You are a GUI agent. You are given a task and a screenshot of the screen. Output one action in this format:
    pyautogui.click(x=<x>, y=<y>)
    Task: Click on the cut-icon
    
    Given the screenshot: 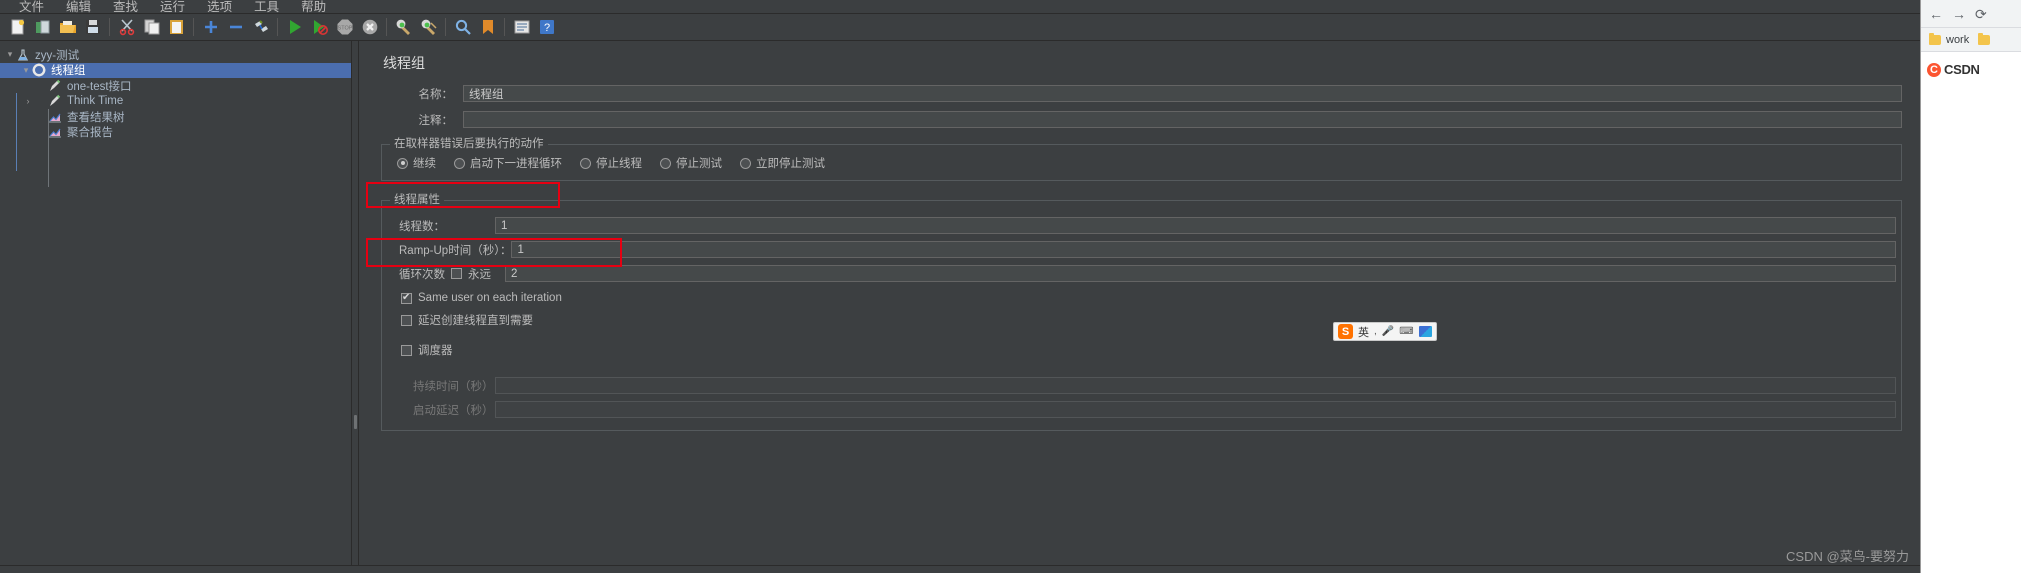 What is the action you would take?
    pyautogui.click(x=126, y=27)
    